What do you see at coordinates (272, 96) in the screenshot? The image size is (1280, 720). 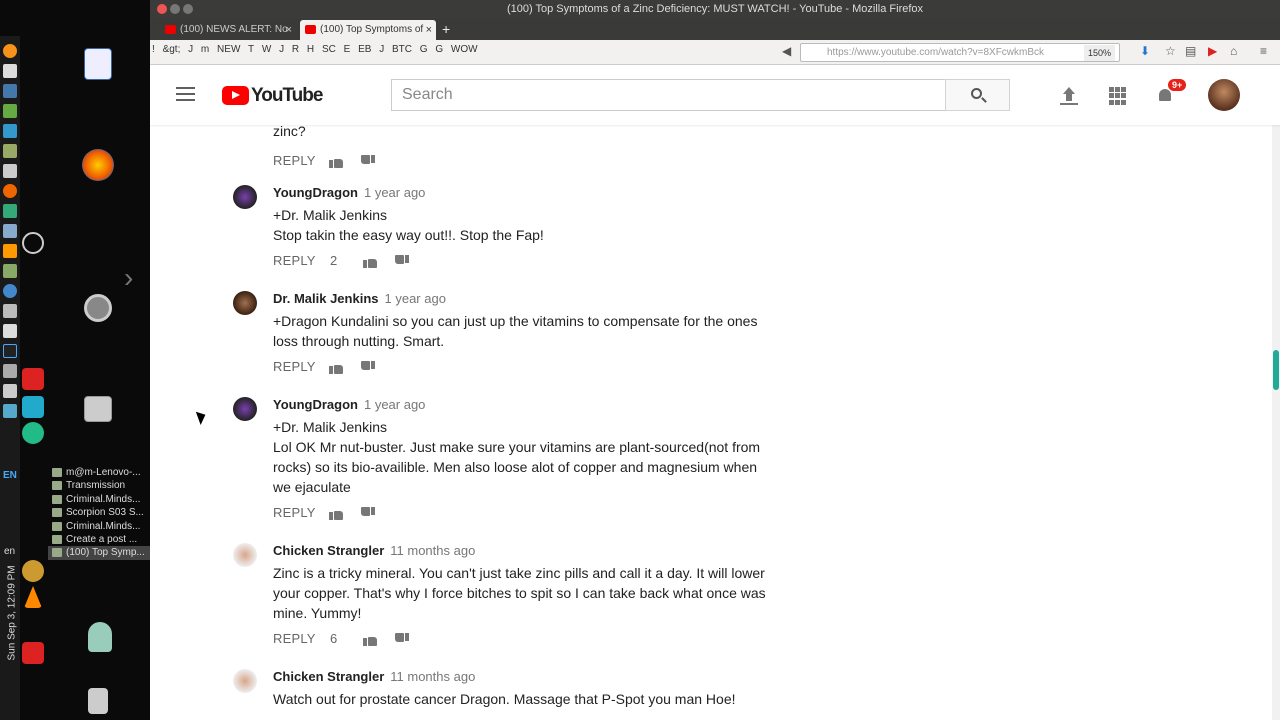 I see `youtube-logo: YouTube` at bounding box center [272, 96].